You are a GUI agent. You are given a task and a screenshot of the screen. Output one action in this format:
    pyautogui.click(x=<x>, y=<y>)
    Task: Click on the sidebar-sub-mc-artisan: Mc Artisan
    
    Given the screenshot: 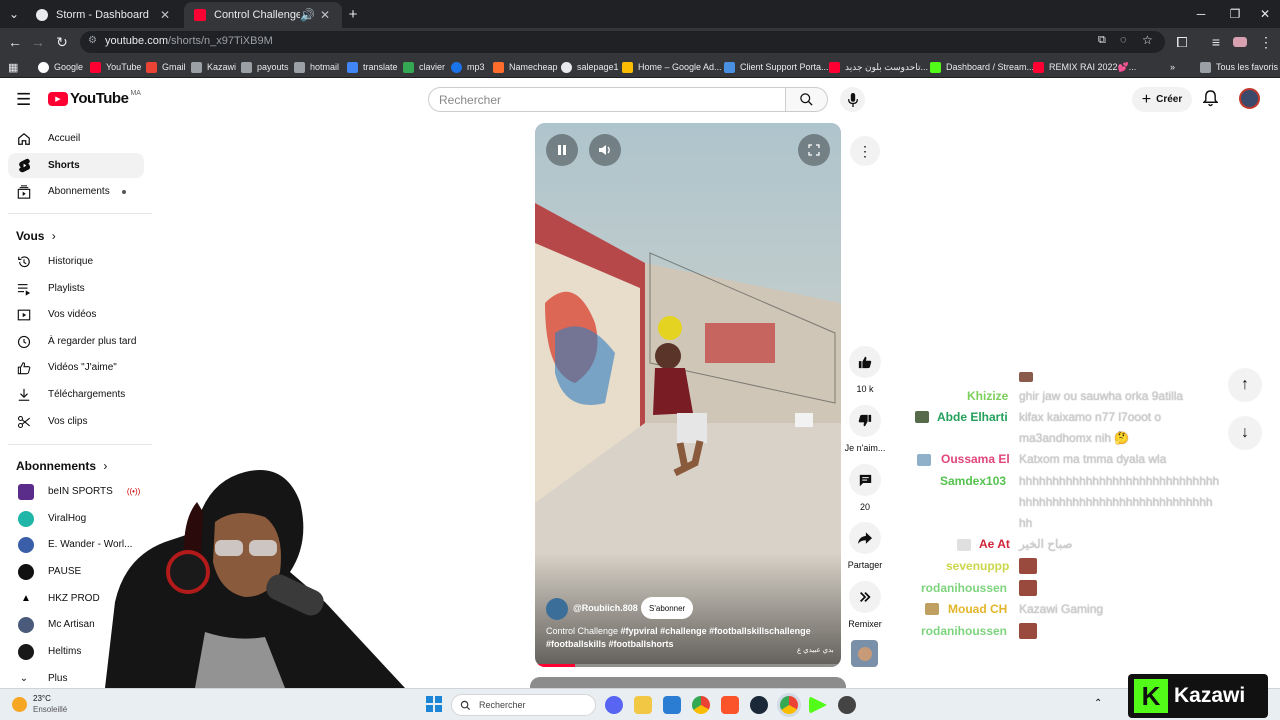 What is the action you would take?
    pyautogui.click(x=76, y=624)
    